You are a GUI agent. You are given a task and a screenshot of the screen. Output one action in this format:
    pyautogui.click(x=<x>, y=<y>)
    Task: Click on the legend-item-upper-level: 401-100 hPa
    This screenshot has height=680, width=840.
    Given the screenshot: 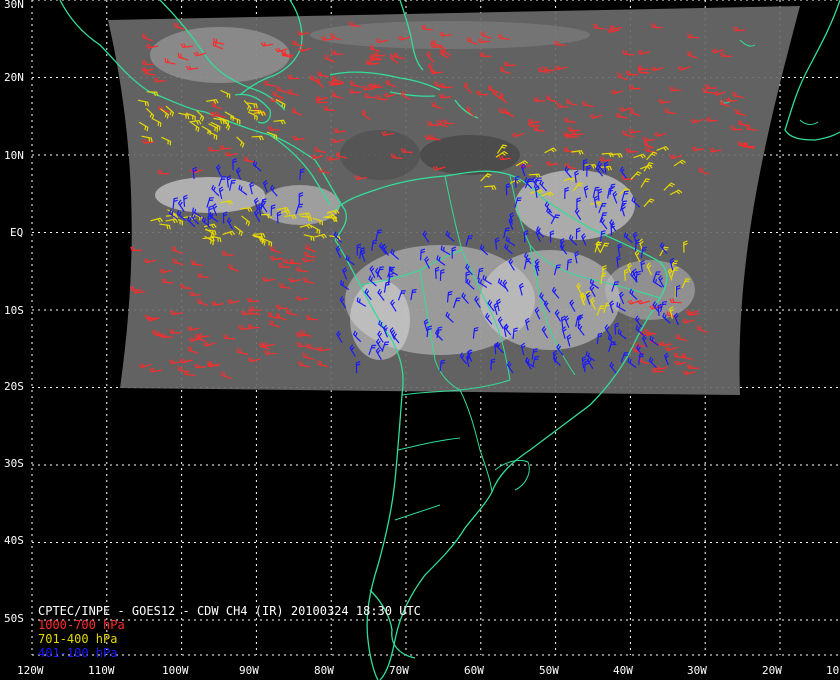 What is the action you would take?
    pyautogui.click(x=78, y=653)
    